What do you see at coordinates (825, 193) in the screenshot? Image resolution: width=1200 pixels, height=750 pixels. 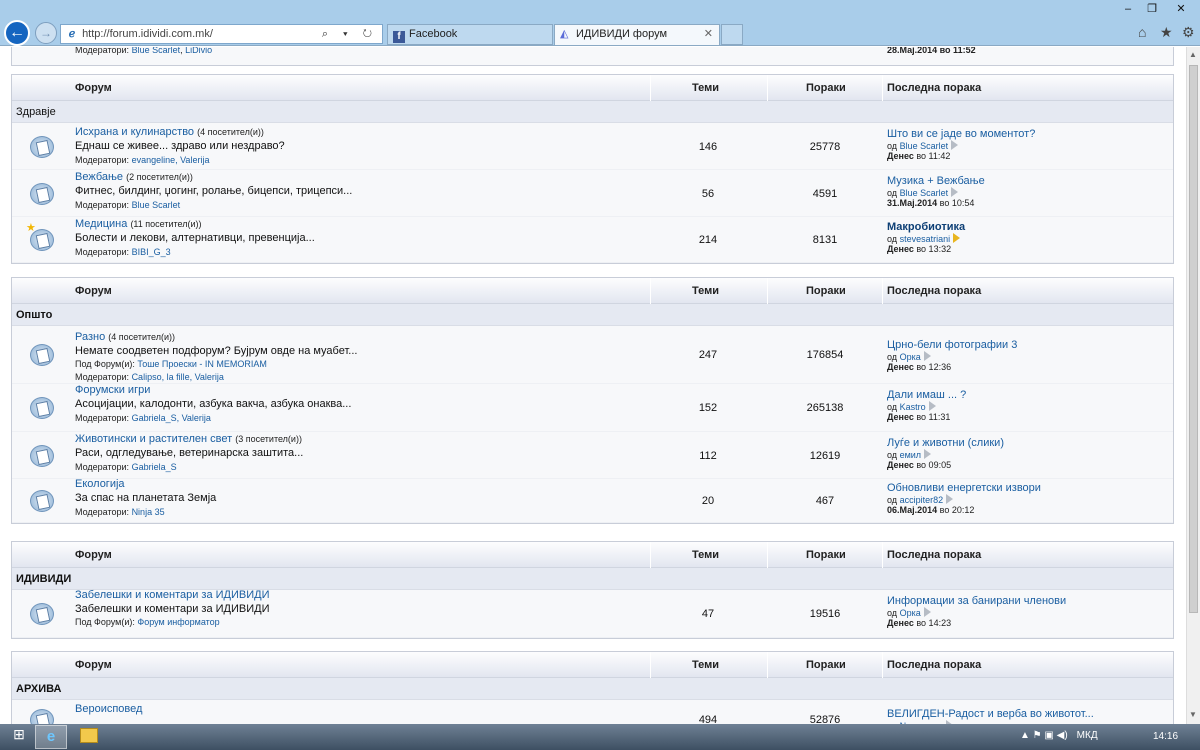 I see `posts-count: 4591` at bounding box center [825, 193].